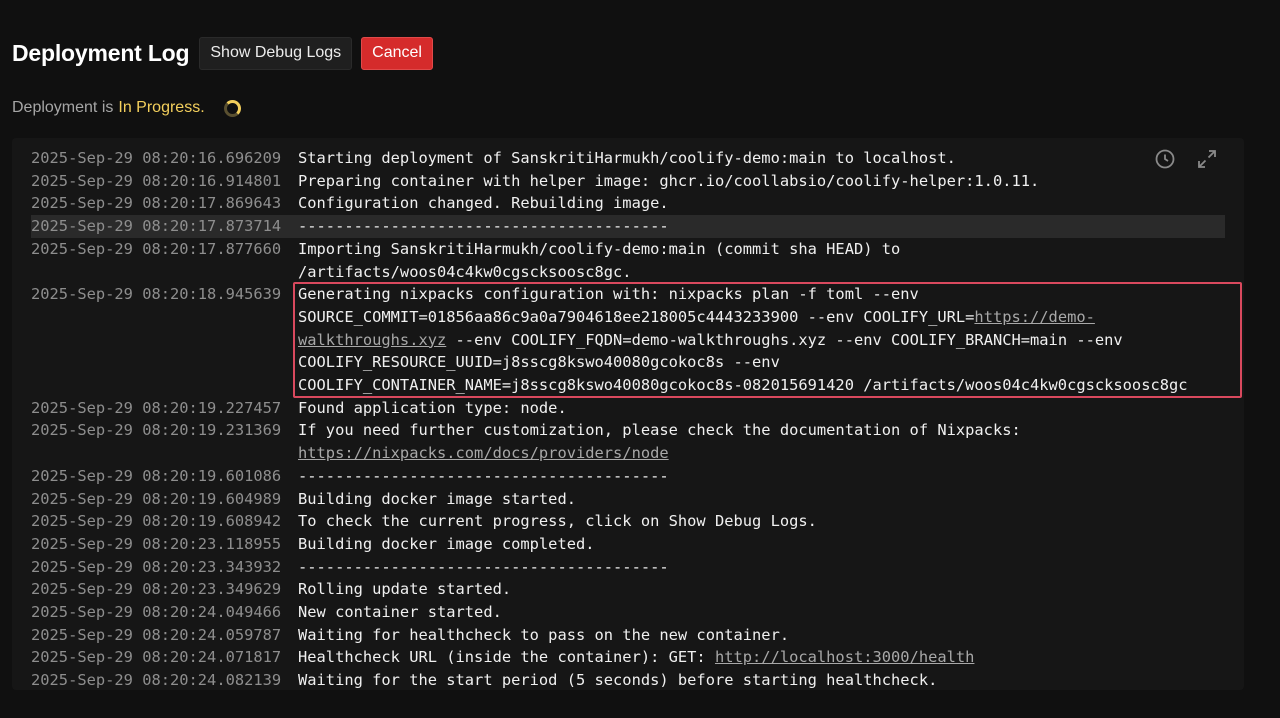 Image resolution: width=1280 pixels, height=718 pixels. What do you see at coordinates (156, 566) in the screenshot?
I see `log-timestamp: 2025-Sep-29 08:20:23.343932` at bounding box center [156, 566].